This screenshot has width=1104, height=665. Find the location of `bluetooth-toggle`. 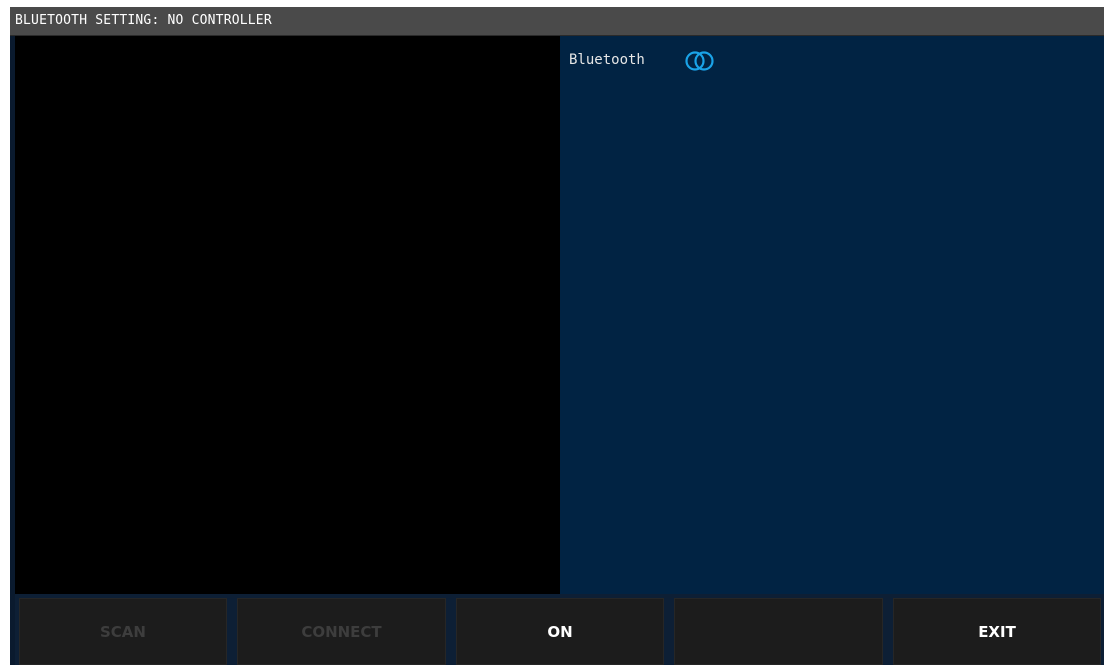

bluetooth-toggle is located at coordinates (704, 61).